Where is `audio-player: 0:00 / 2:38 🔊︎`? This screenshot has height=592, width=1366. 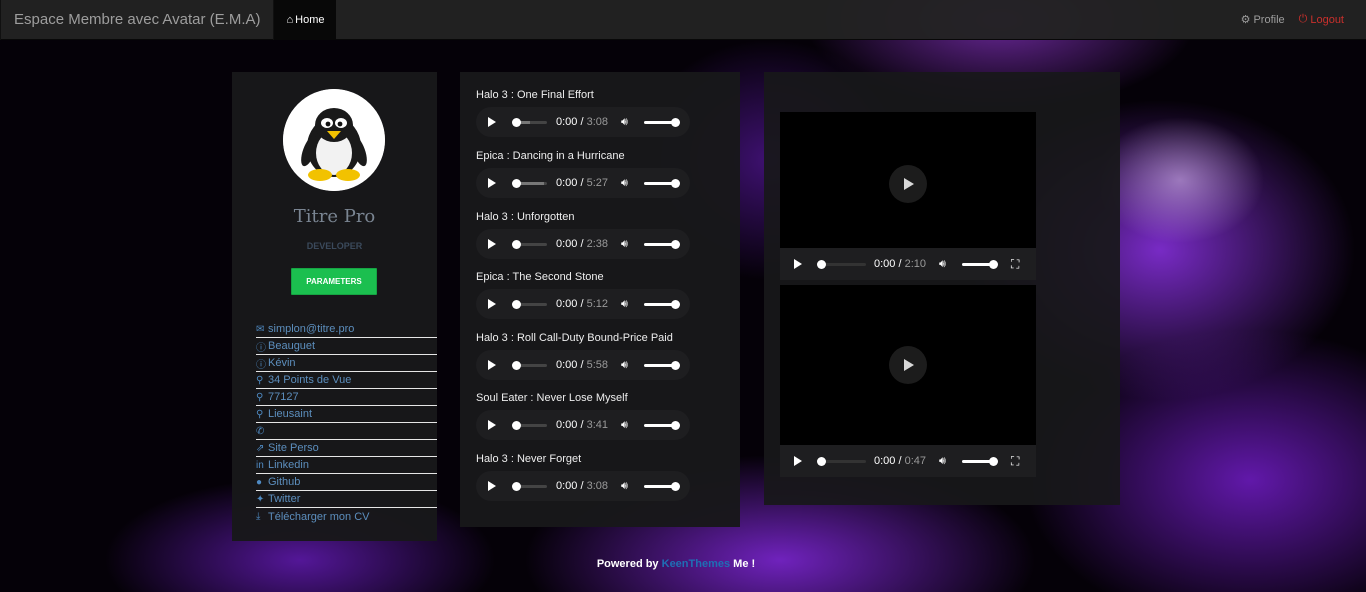
audio-player: 0:00 / 2:38 🔊︎ is located at coordinates (583, 244).